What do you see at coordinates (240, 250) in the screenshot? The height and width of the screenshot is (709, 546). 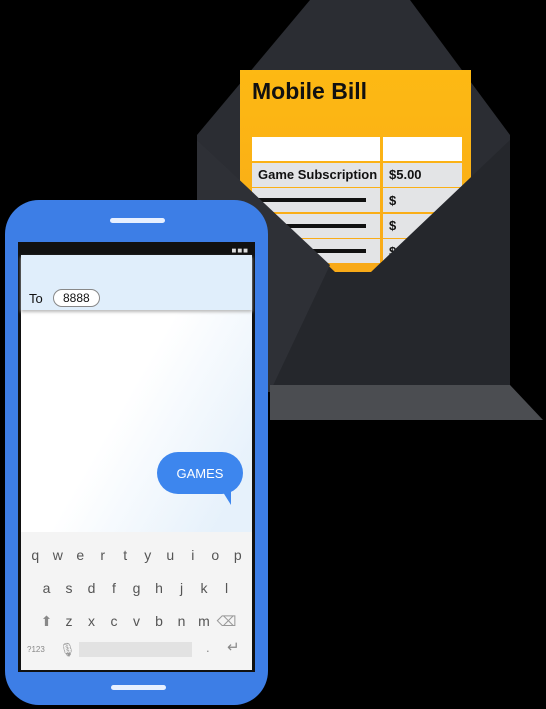 I see `status-dots-icon: ■■■` at bounding box center [240, 250].